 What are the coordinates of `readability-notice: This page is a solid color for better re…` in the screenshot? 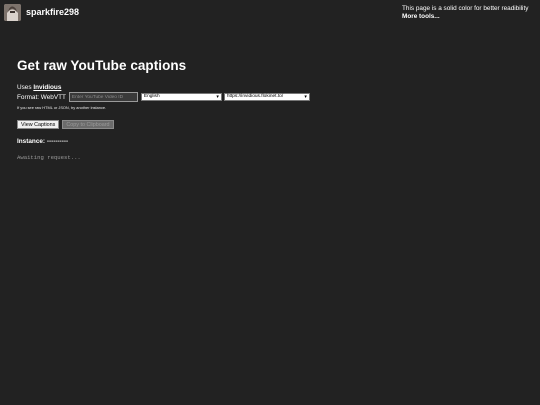 It's located at (465, 12).